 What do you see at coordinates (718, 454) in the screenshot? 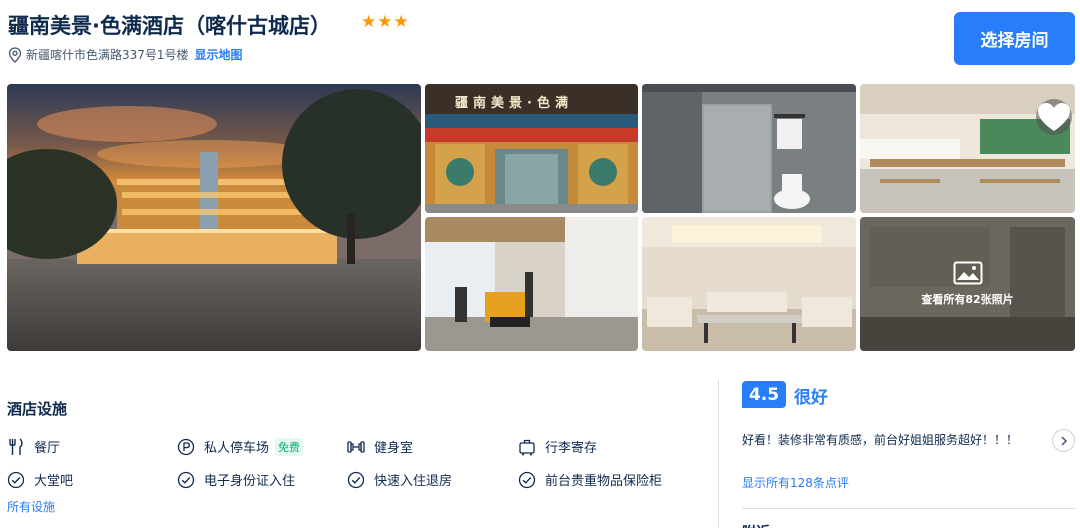
I see `section-divider` at bounding box center [718, 454].